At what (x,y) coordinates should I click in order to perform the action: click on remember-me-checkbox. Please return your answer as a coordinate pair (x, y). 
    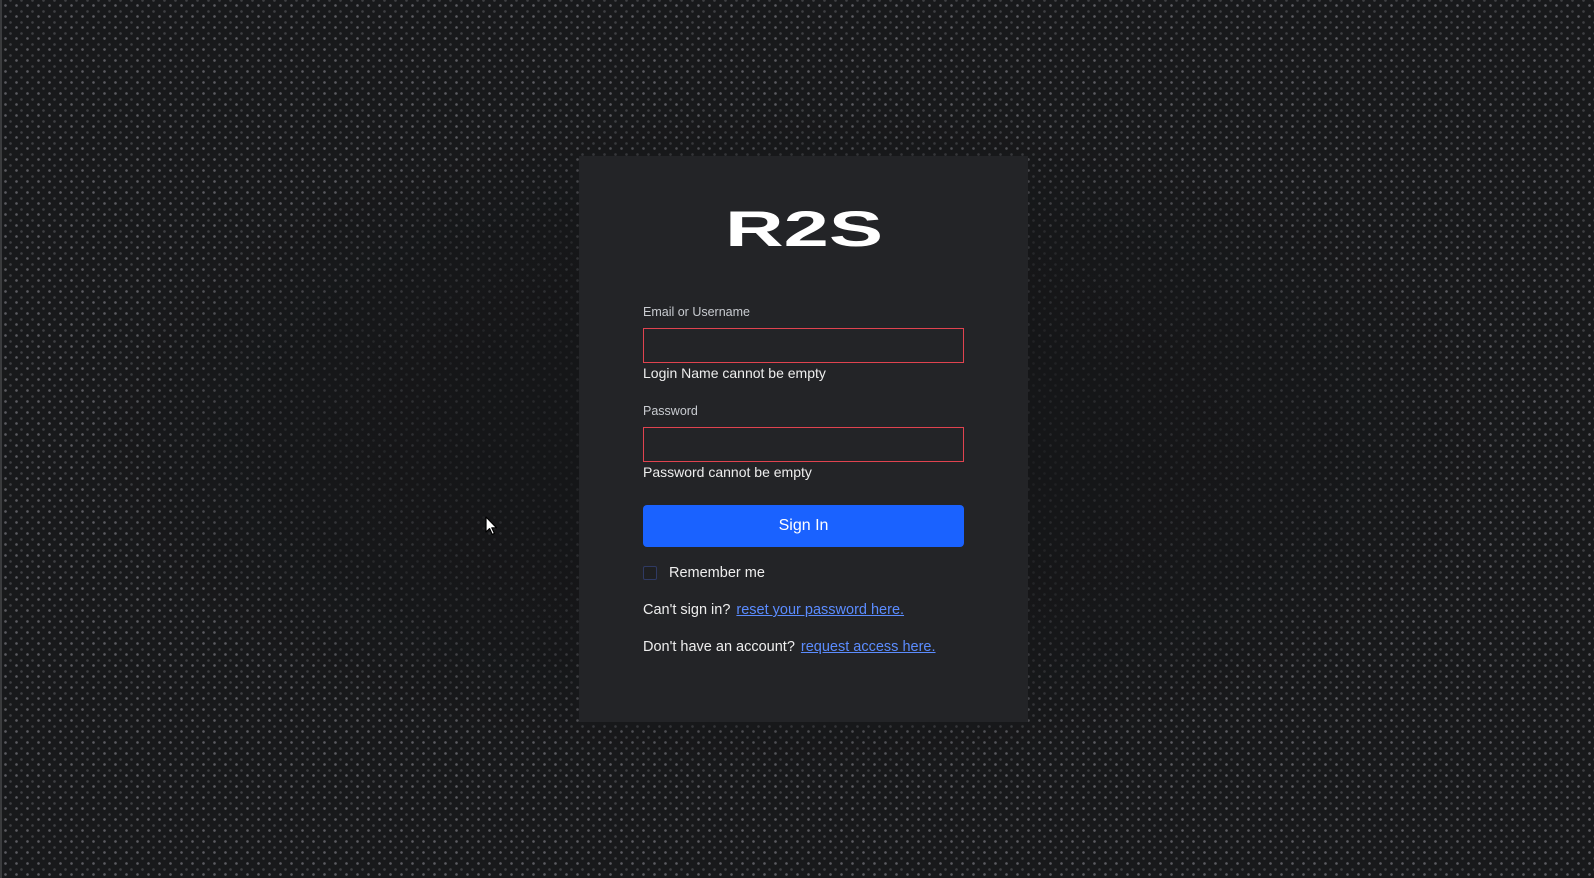
    Looking at the image, I should click on (650, 573).